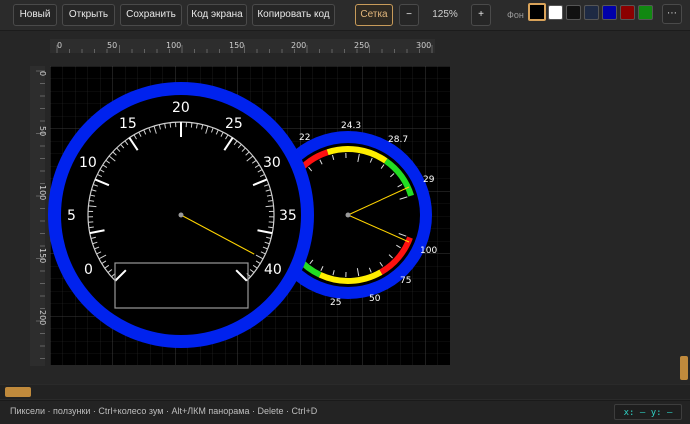  Describe the element at coordinates (42, 73) in the screenshot. I see `ruler-y-label: 0` at that location.